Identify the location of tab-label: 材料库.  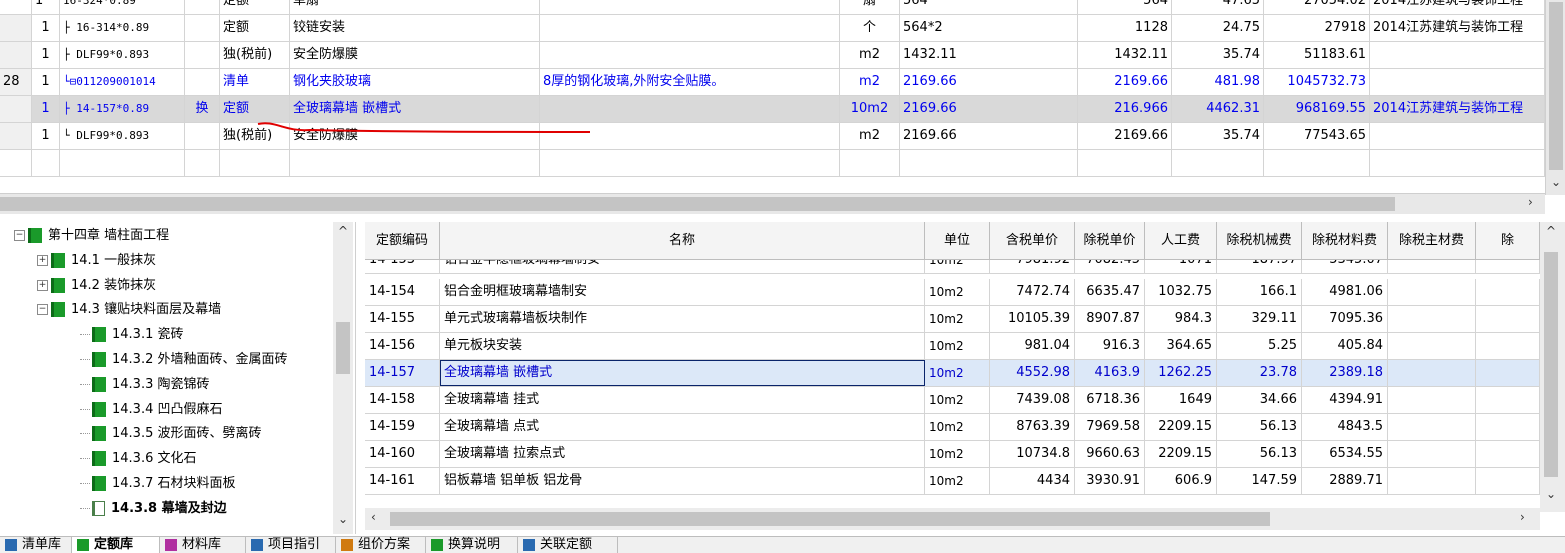
(202, 544).